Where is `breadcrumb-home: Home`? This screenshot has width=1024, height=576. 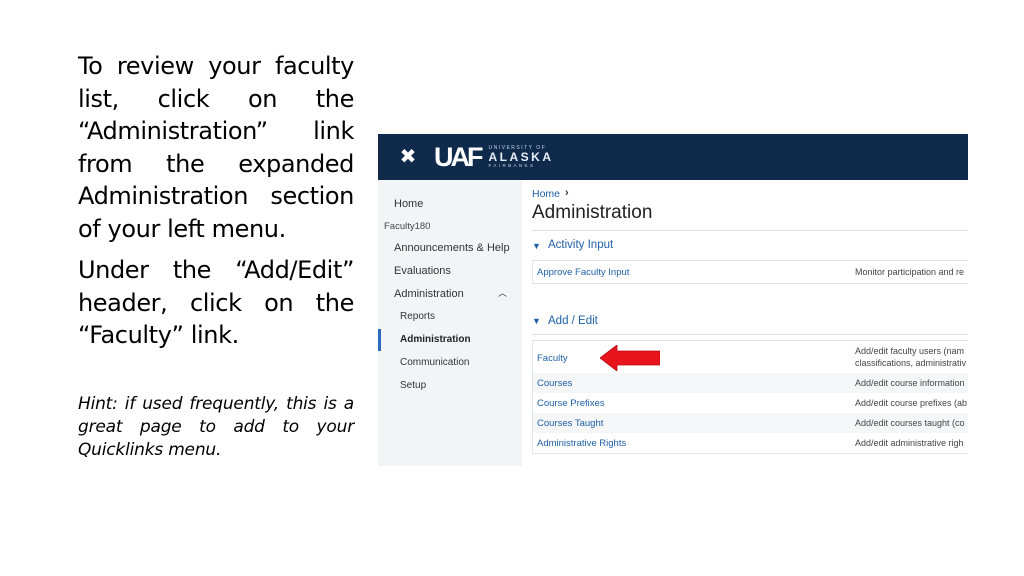
breadcrumb-home: Home is located at coordinates (546, 194).